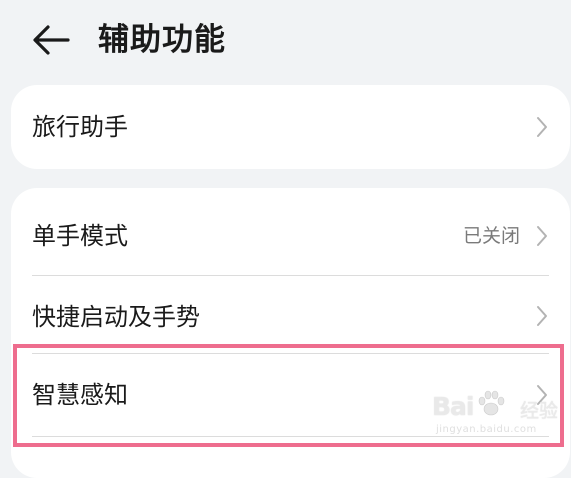 This screenshot has width=571, height=478. I want to click on divider, so click(290, 436).